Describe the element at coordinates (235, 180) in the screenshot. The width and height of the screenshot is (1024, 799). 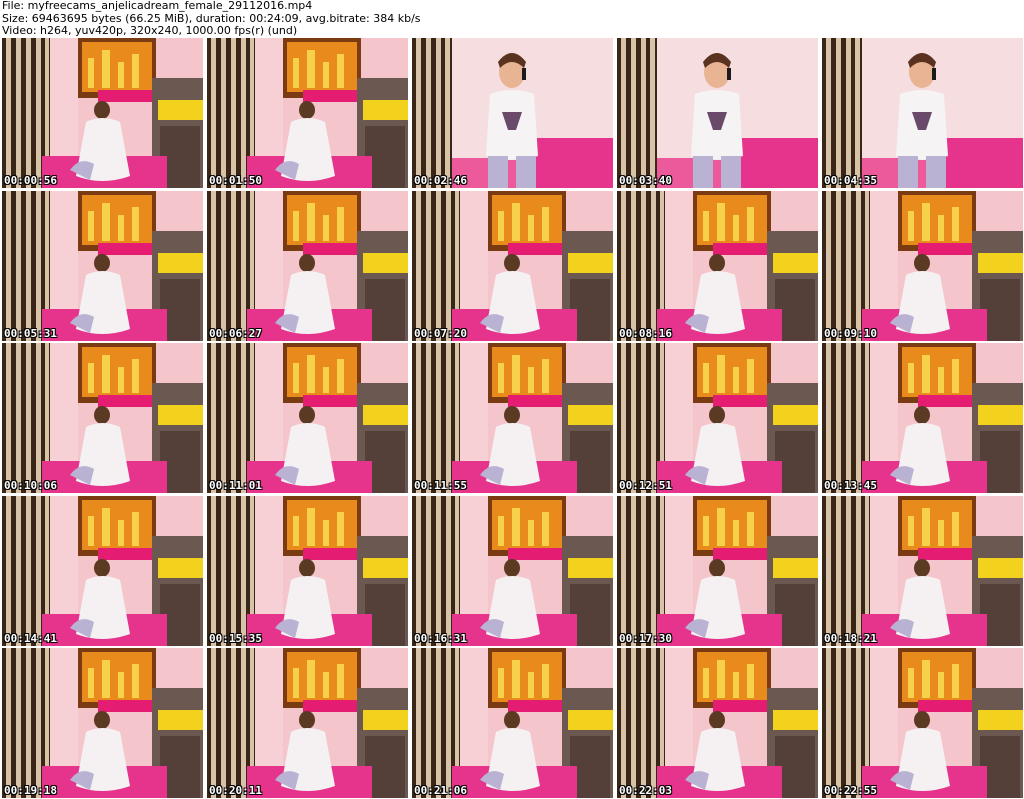
I see `thumbnail-timestamp: 00:01:50` at that location.